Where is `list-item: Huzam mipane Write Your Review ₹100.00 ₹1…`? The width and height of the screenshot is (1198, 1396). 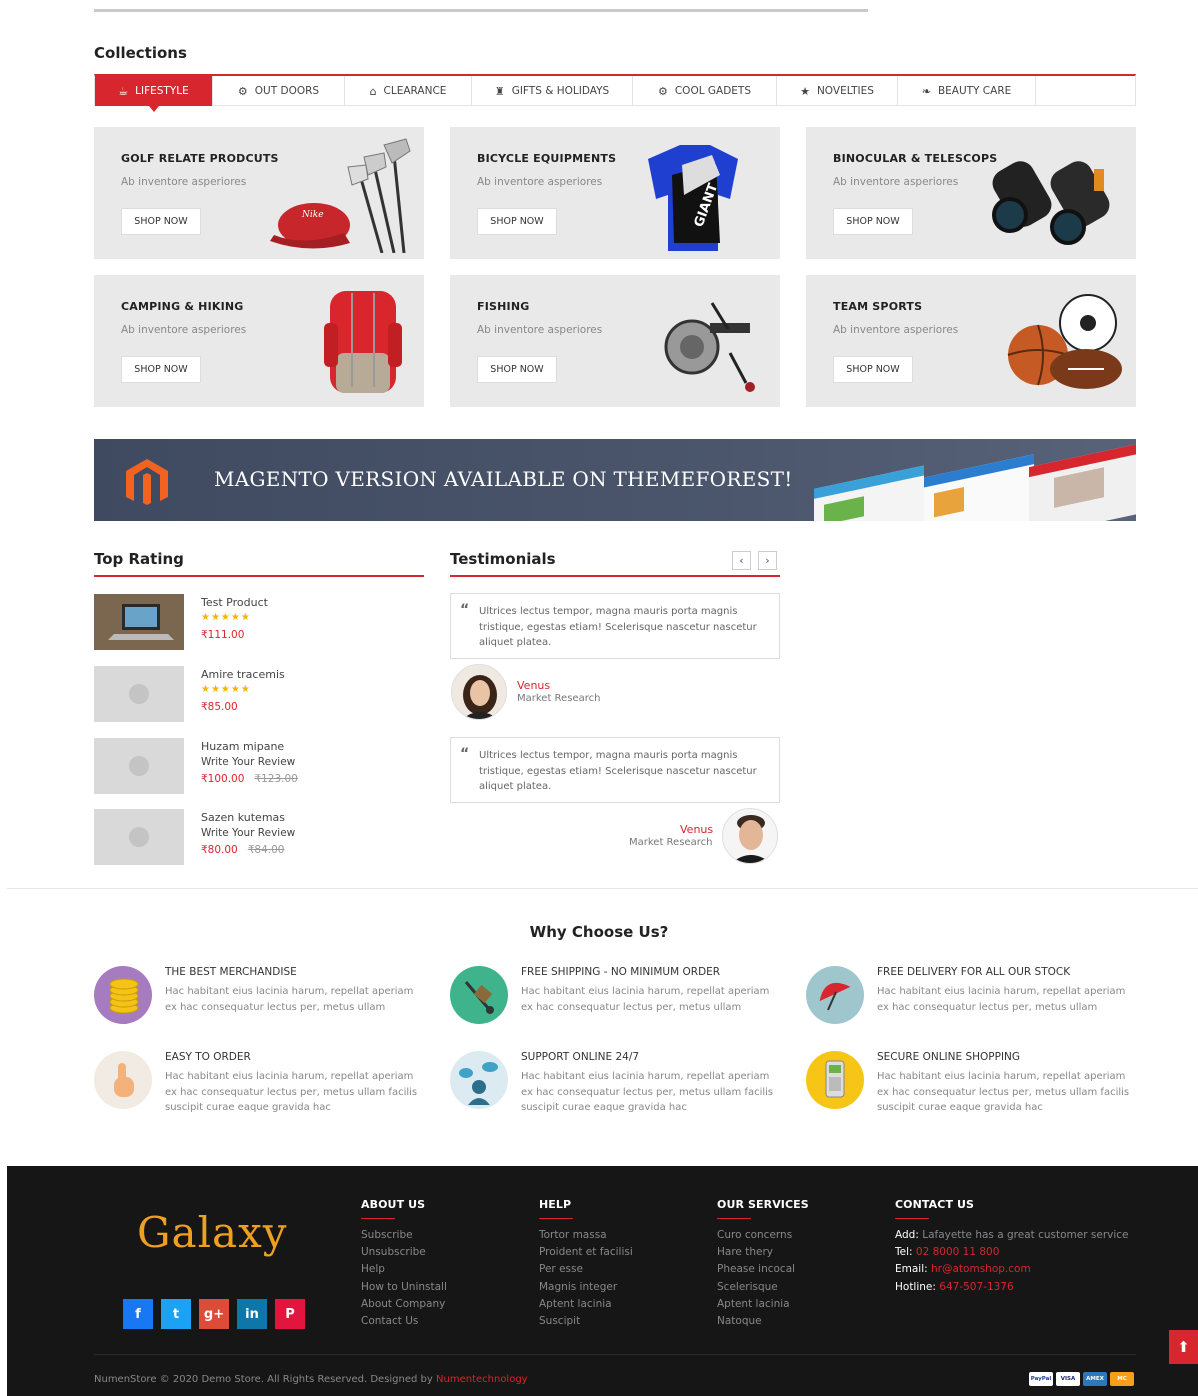 list-item: Huzam mipane Write Your Review ₹100.00 ₹1… is located at coordinates (259, 769).